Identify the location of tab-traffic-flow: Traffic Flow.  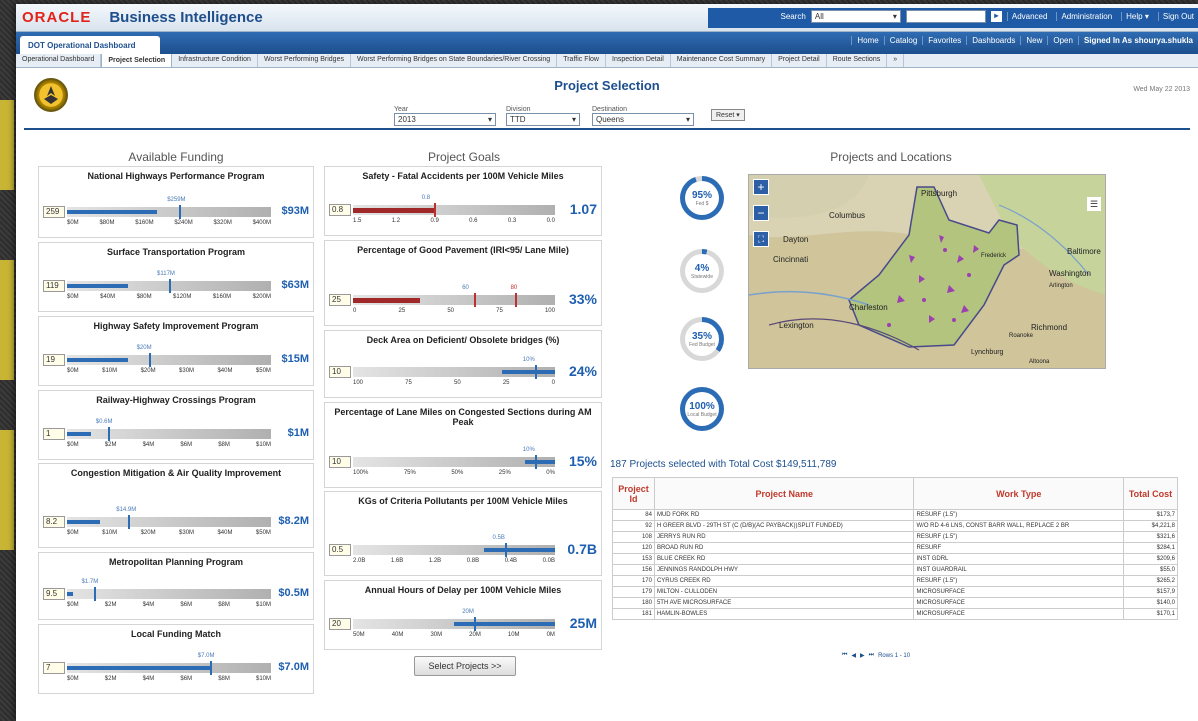
(581, 60).